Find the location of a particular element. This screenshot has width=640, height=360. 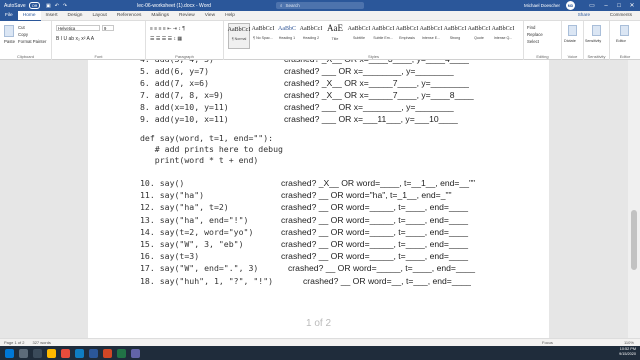

font-name-select: Helvetica is located at coordinates (78, 28).